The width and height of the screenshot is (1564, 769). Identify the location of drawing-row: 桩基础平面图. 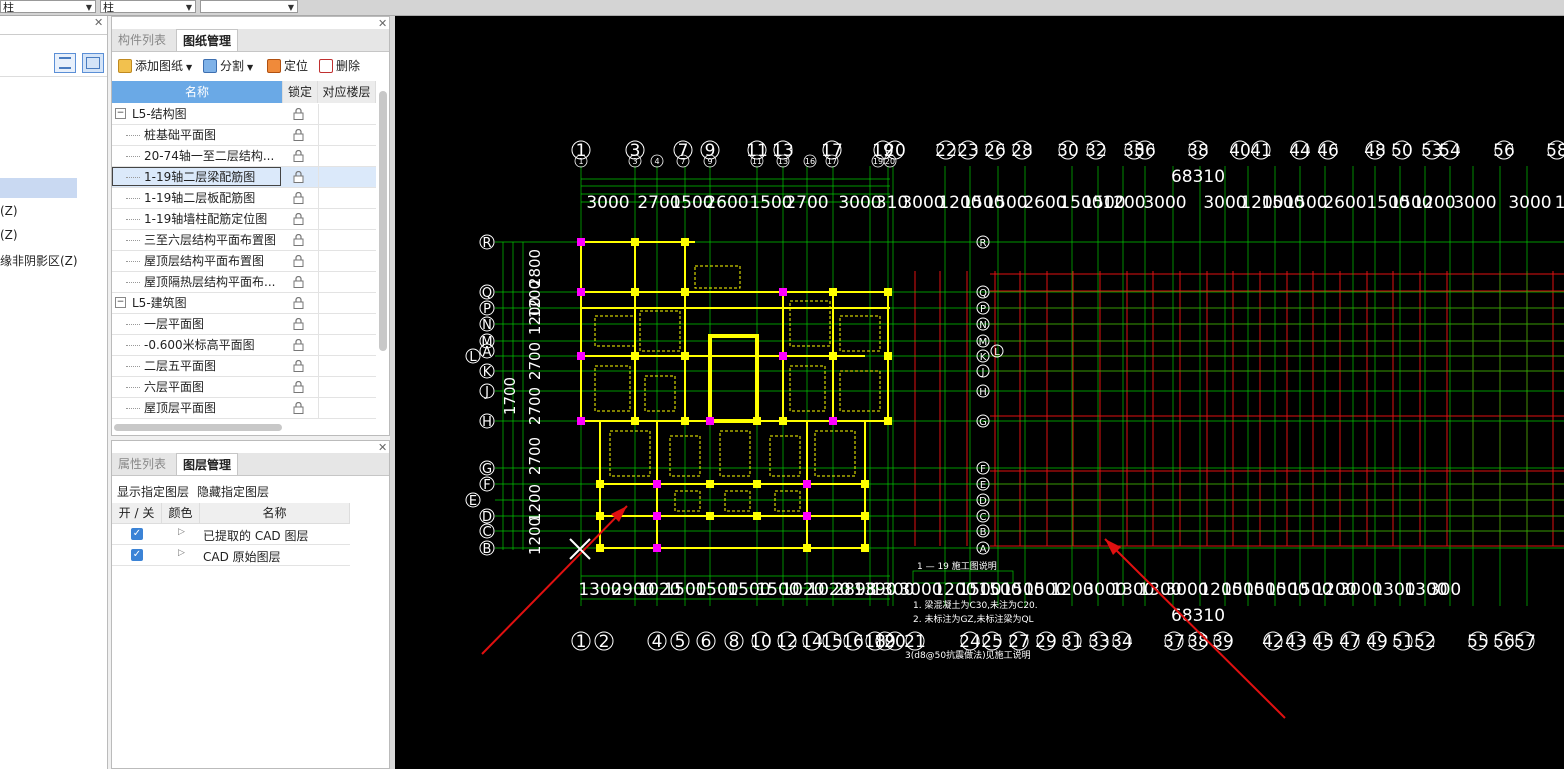
(244, 135).